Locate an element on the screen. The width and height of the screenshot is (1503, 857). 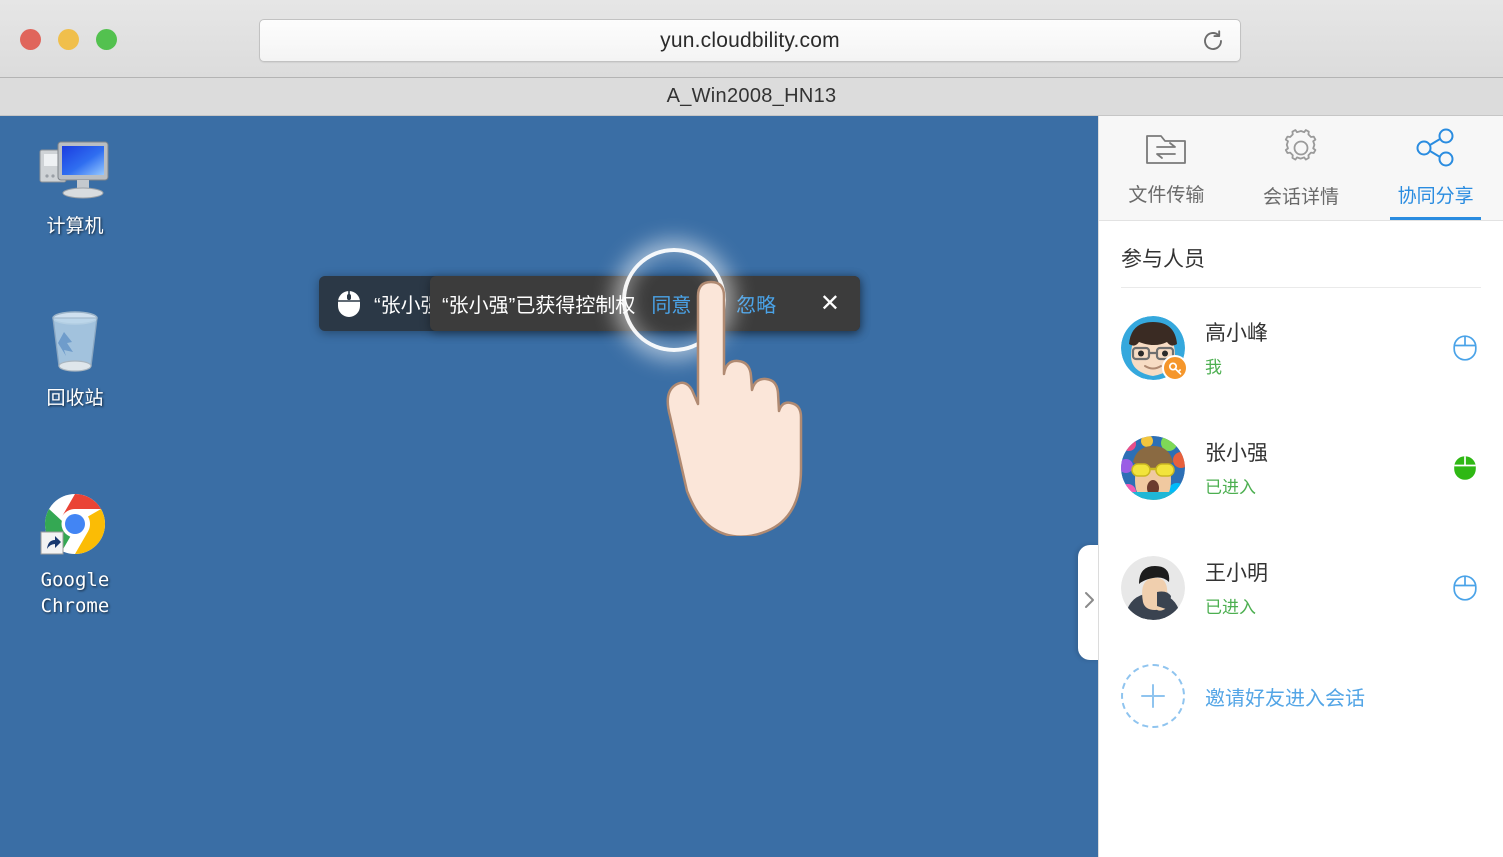
toast-actions: 同意 ✕ 忽略 is located at coordinates (713, 303).